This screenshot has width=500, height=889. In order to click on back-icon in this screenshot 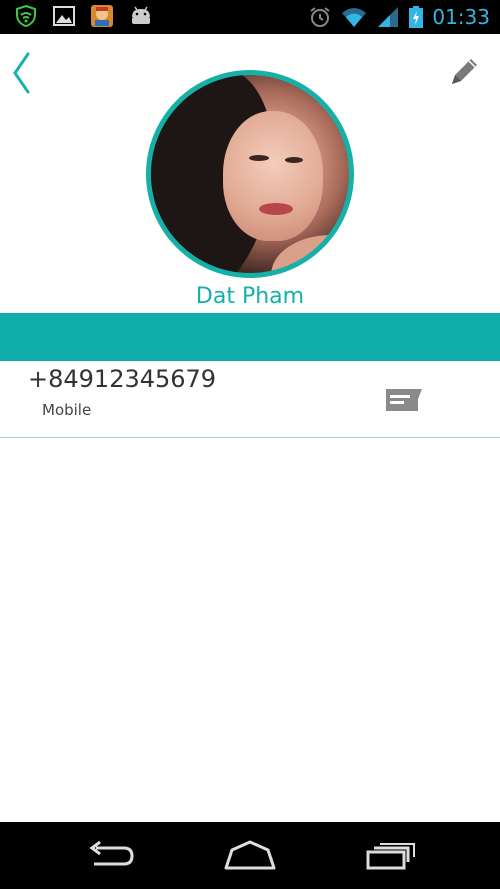, I will do `click(112, 858)`.